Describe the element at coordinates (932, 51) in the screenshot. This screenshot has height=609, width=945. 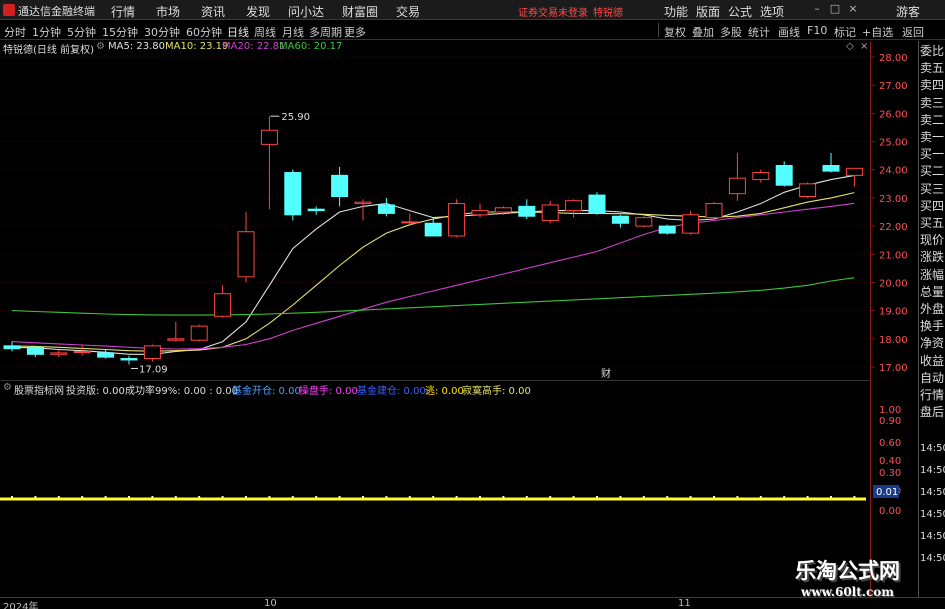
I see `side-item: 委比` at that location.